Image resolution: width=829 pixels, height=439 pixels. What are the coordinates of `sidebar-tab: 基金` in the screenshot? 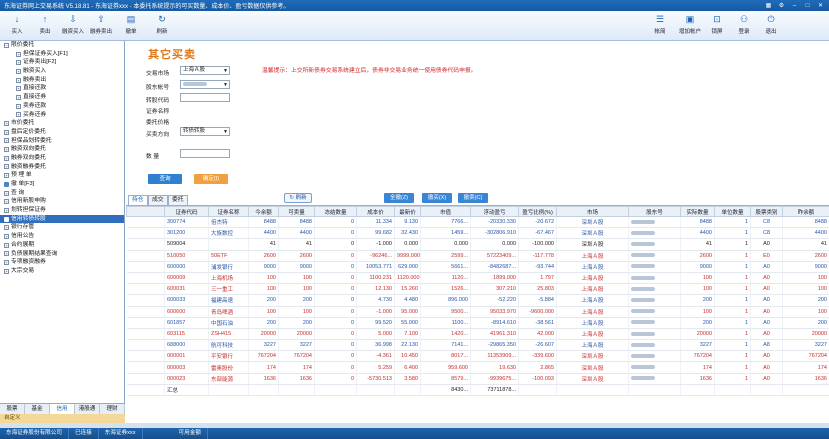 It's located at (37, 409).